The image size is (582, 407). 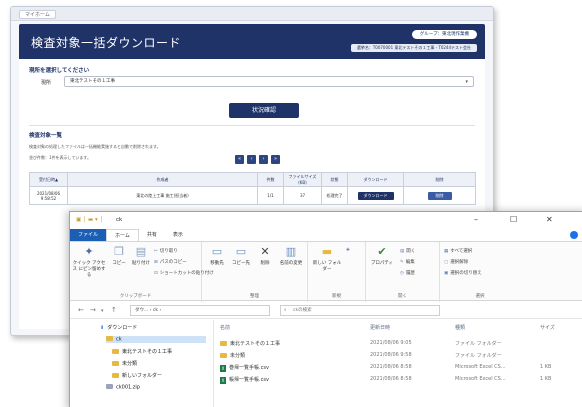 I want to click on maximize-button: ☐, so click(x=513, y=219).